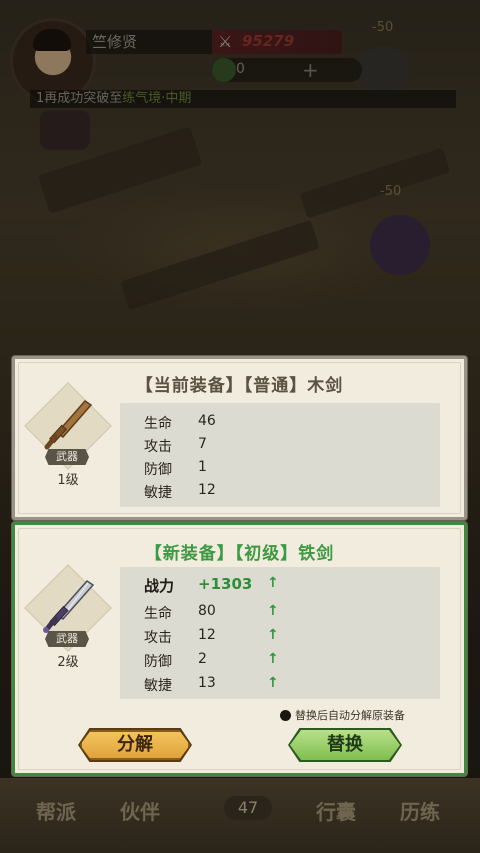  Describe the element at coordinates (202, 467) in the screenshot. I see `stat-value: 1` at that location.